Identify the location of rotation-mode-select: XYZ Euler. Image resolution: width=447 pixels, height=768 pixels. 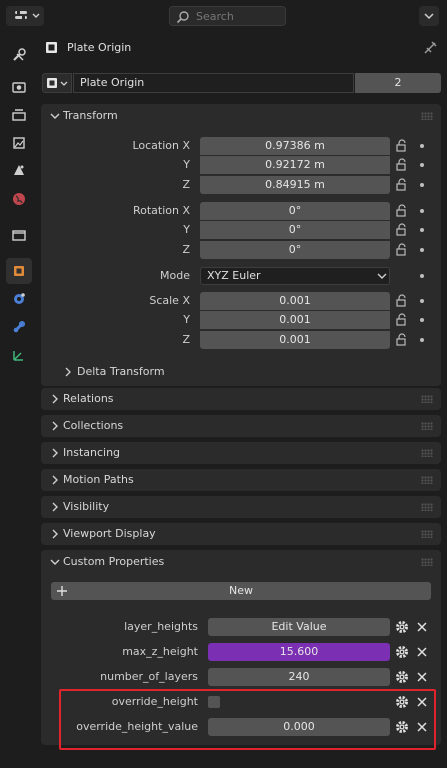
(295, 276).